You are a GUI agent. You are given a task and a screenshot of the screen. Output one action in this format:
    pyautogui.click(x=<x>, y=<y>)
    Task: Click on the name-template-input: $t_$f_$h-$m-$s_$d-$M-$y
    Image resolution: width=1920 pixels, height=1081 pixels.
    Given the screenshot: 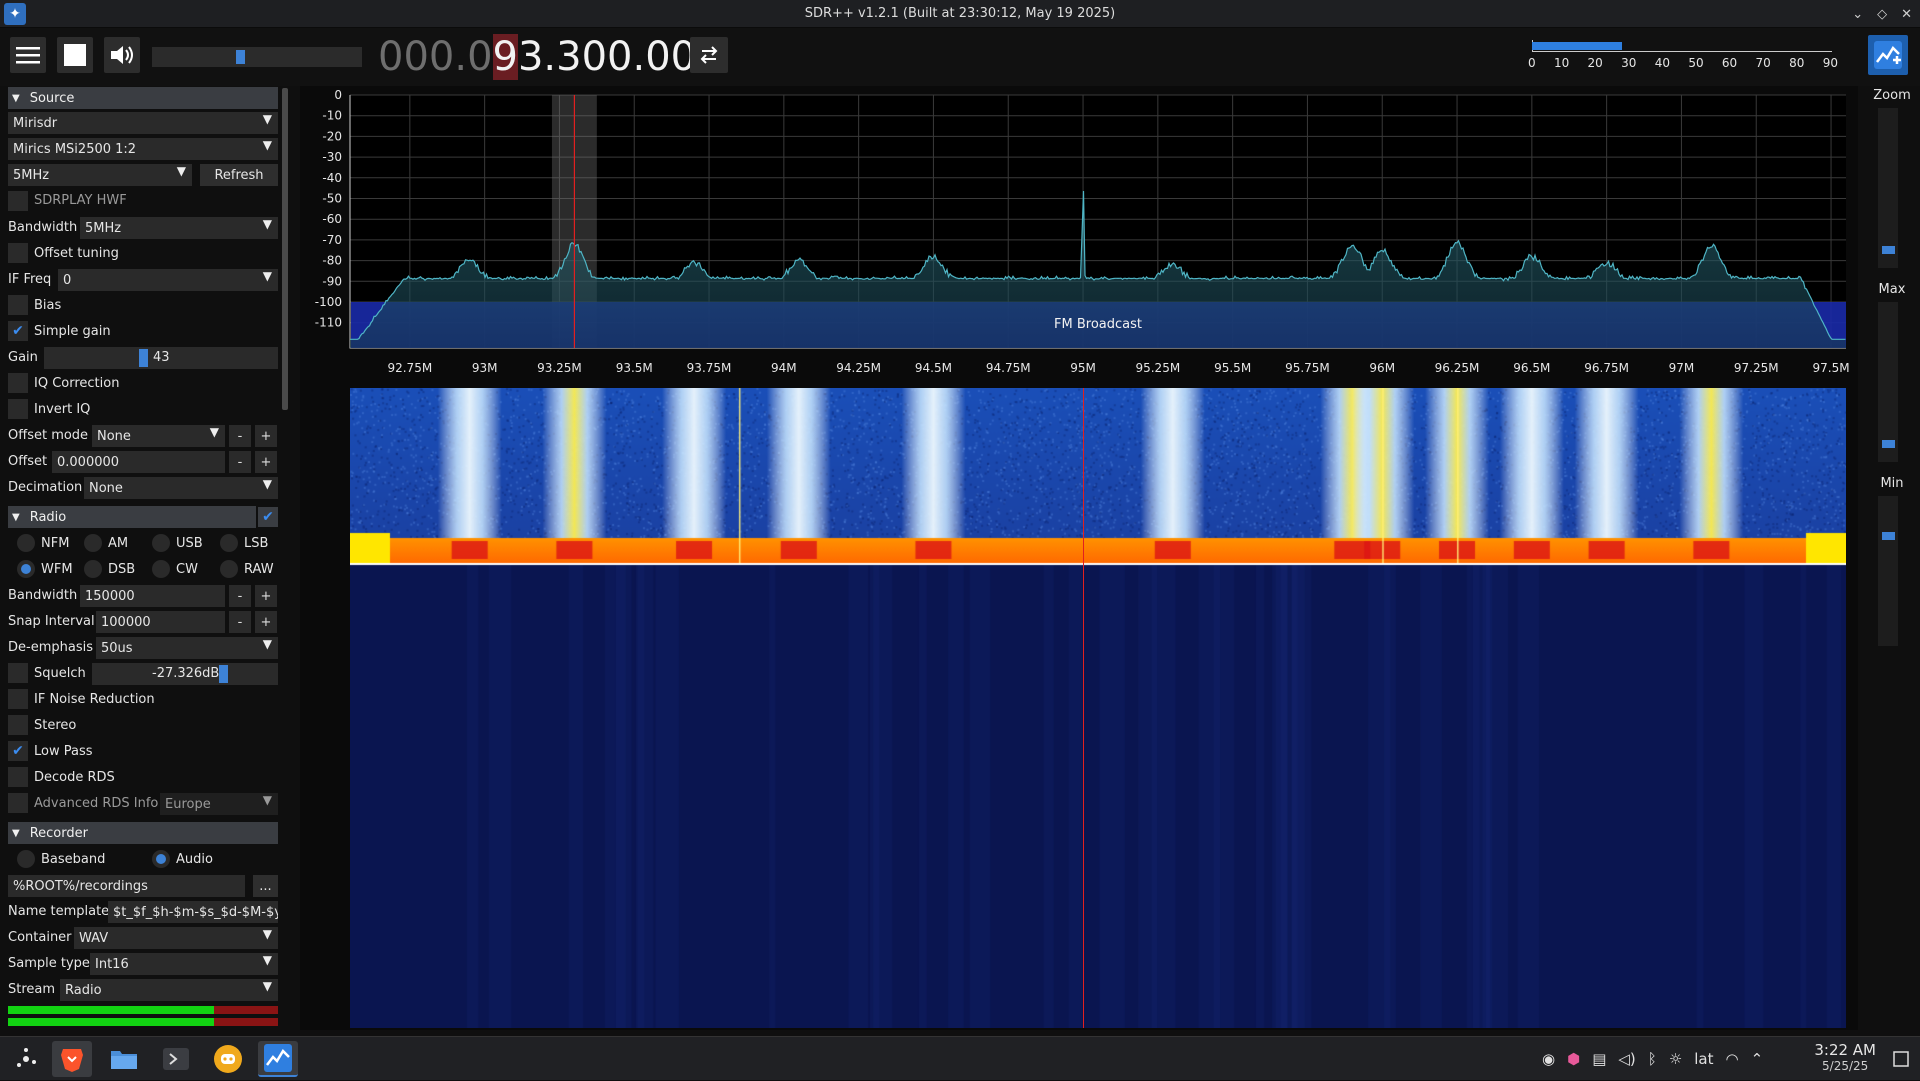 What is the action you would take?
    pyautogui.click(x=193, y=912)
    